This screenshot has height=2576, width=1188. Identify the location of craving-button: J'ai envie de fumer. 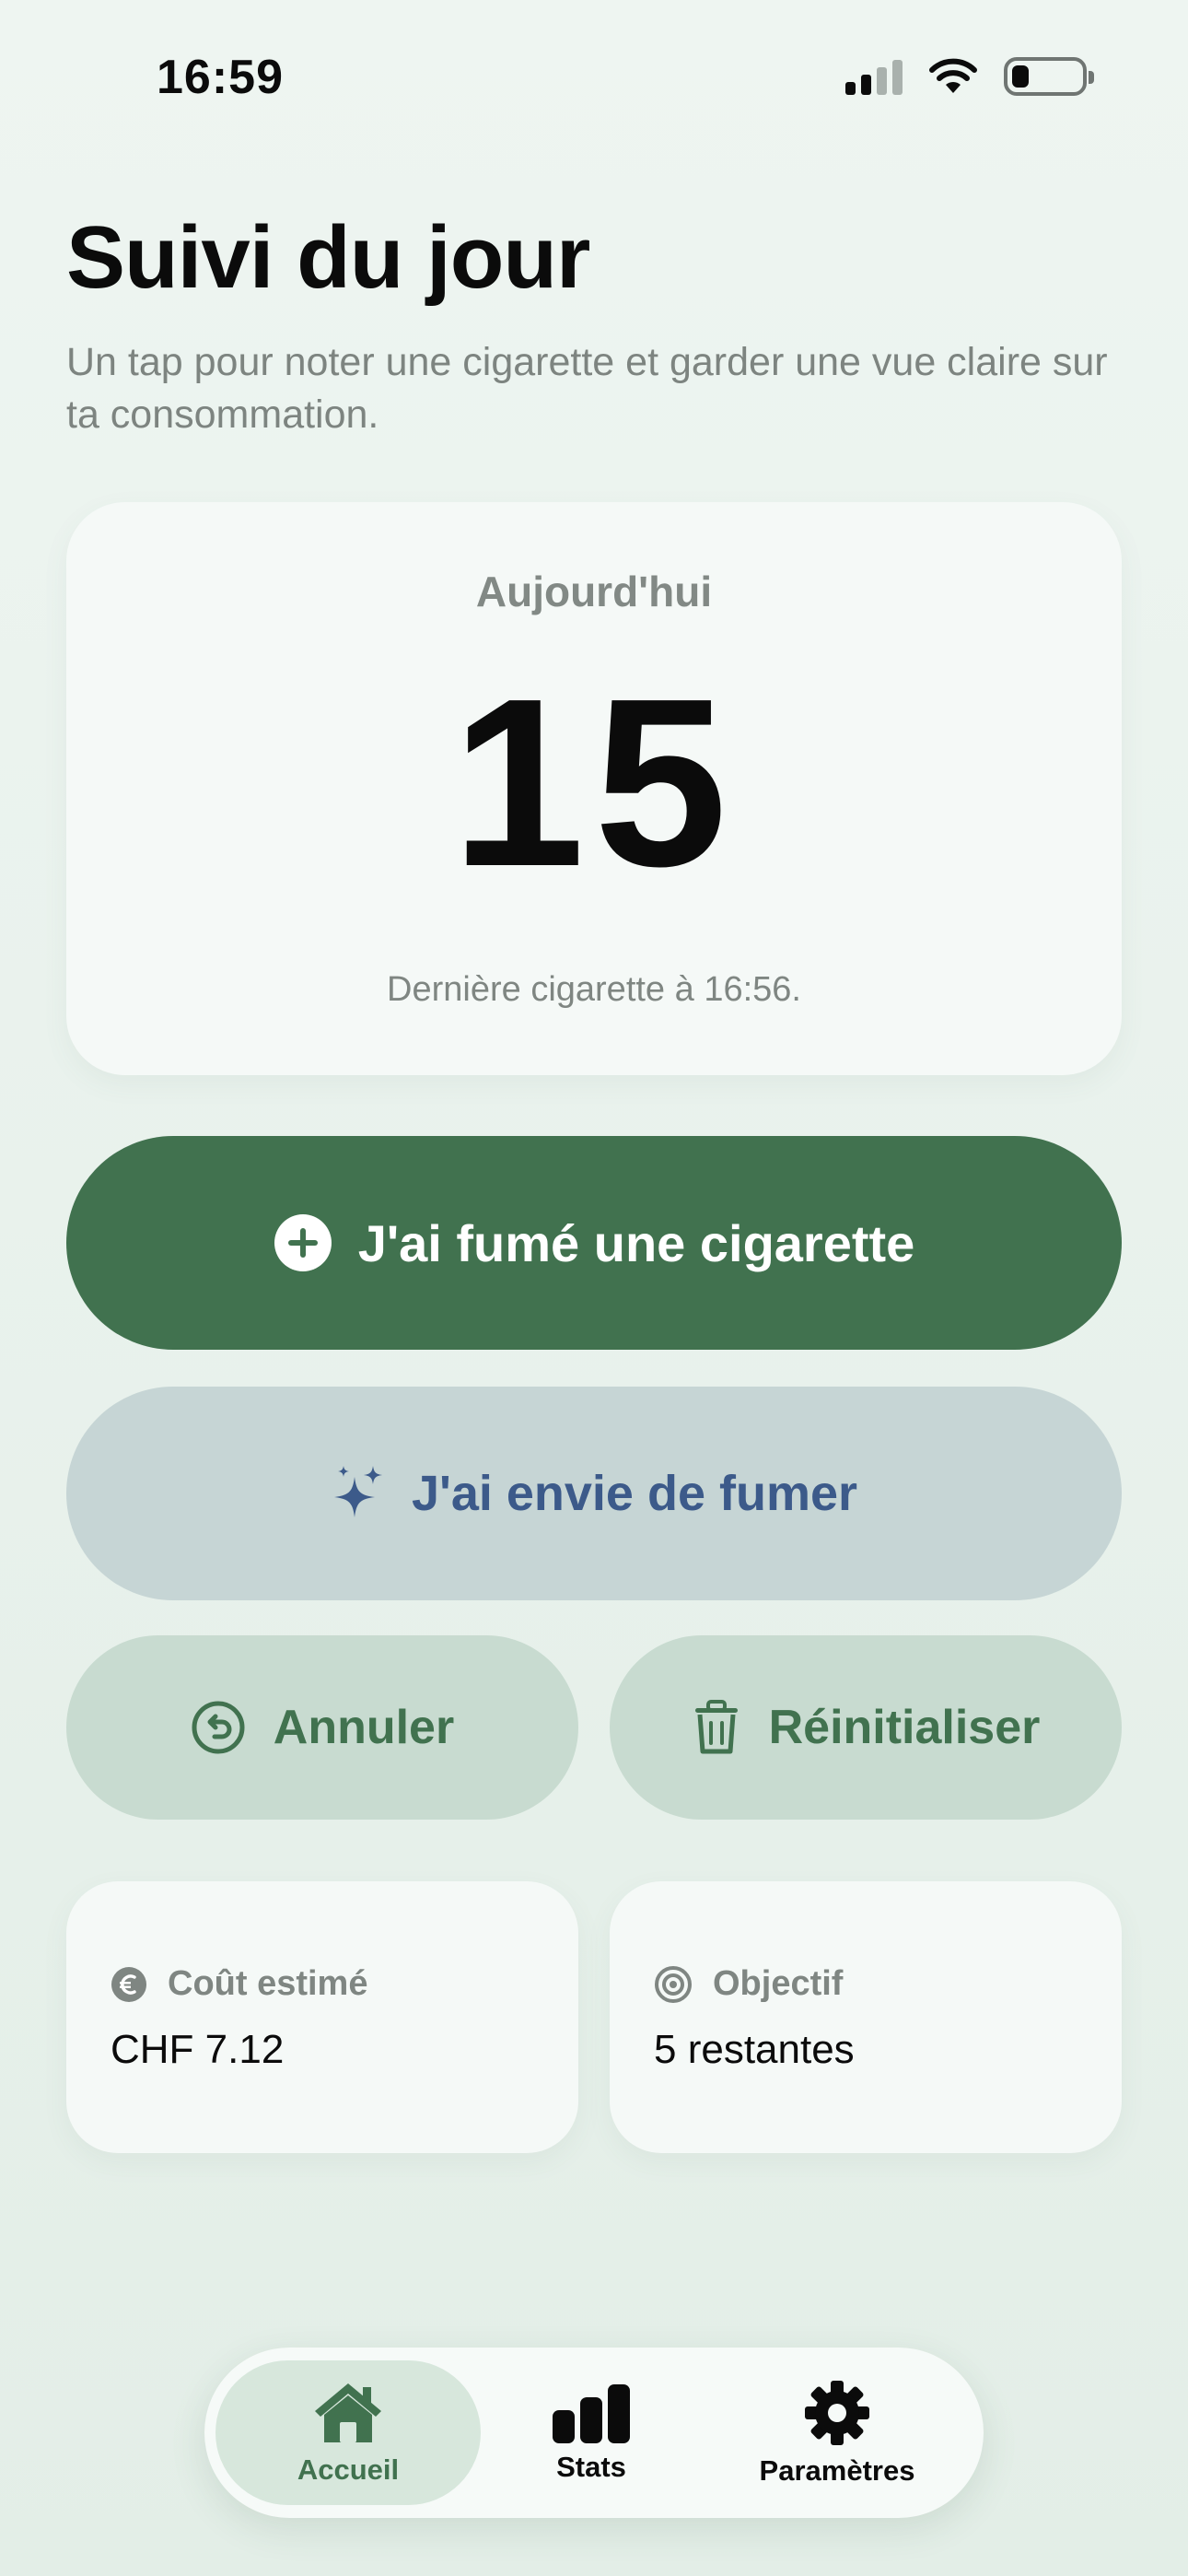
(594, 1493).